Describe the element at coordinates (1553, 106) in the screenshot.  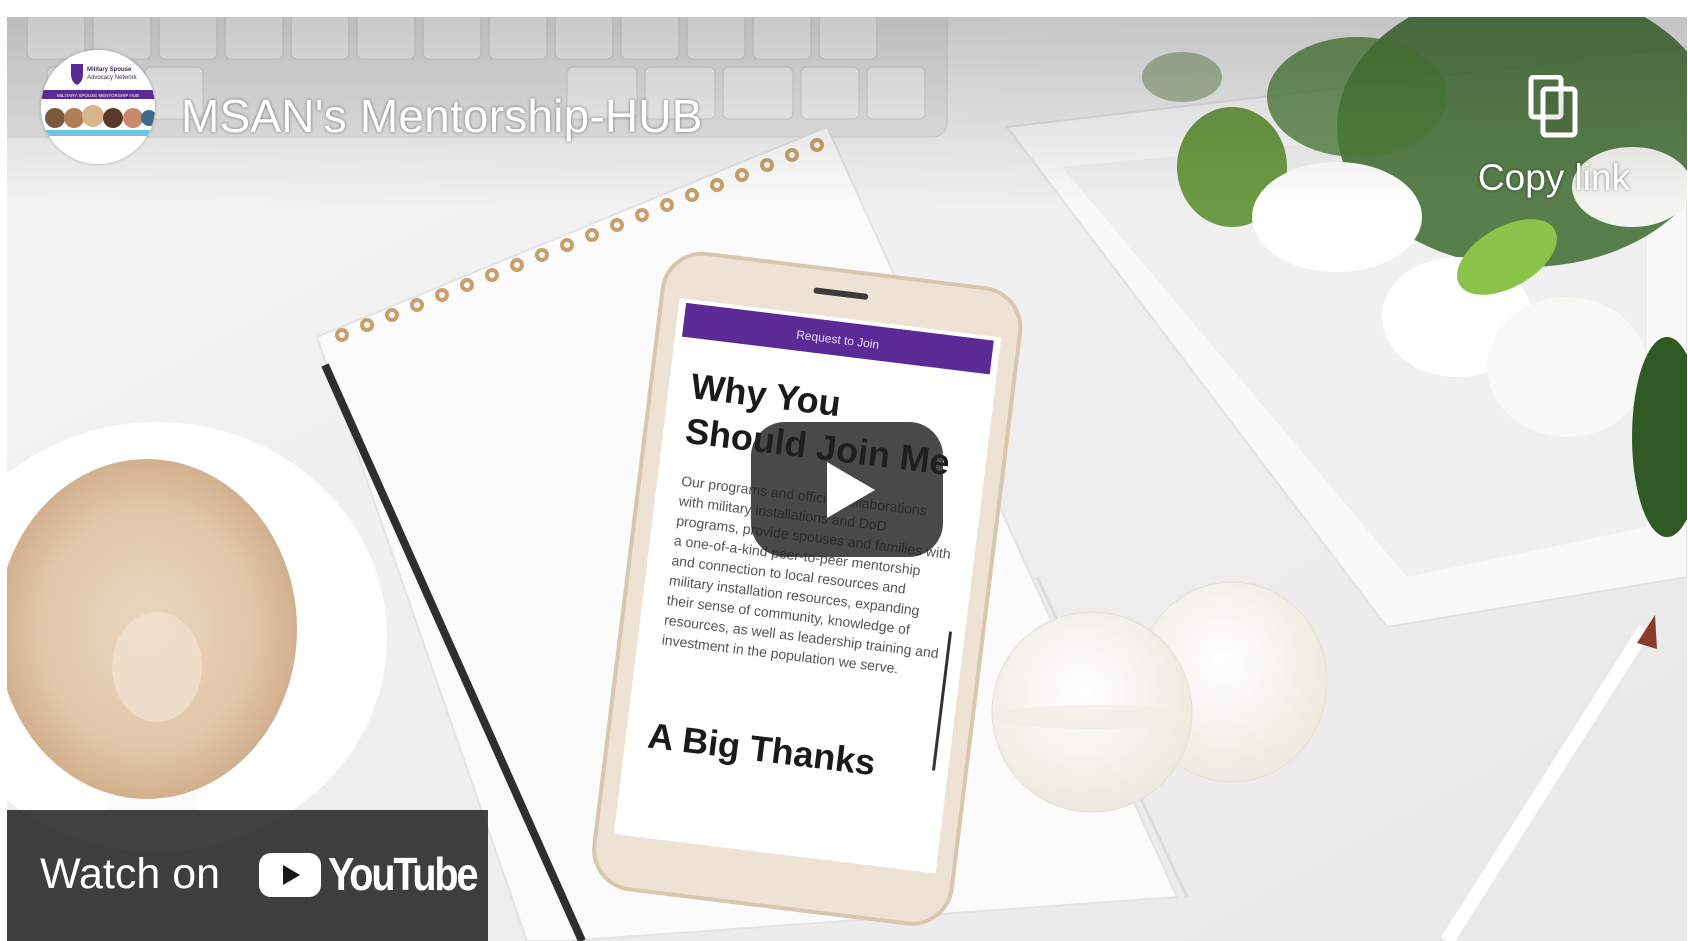
I see `copy-link-icon` at that location.